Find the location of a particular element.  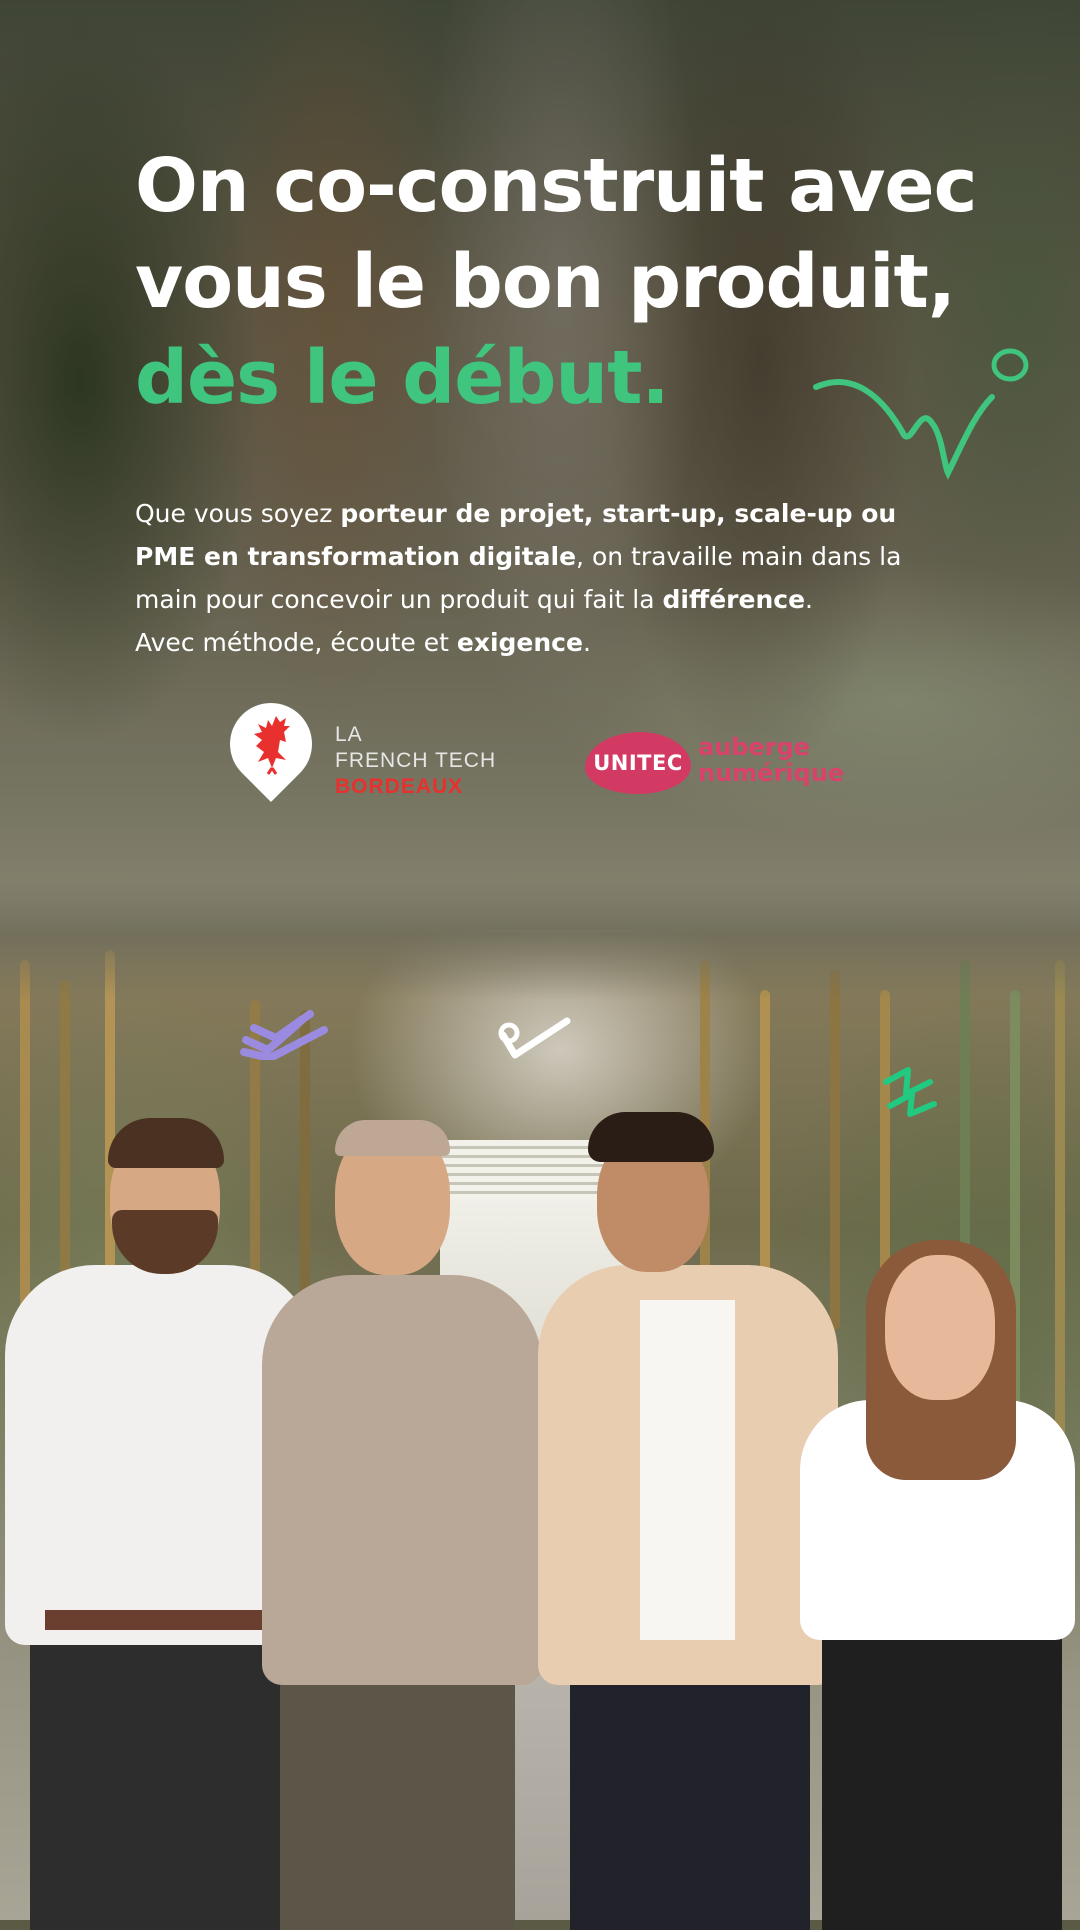

french-tech-wordmark: LA FRENCH TECH BORDEAUX is located at coordinates (415, 761).